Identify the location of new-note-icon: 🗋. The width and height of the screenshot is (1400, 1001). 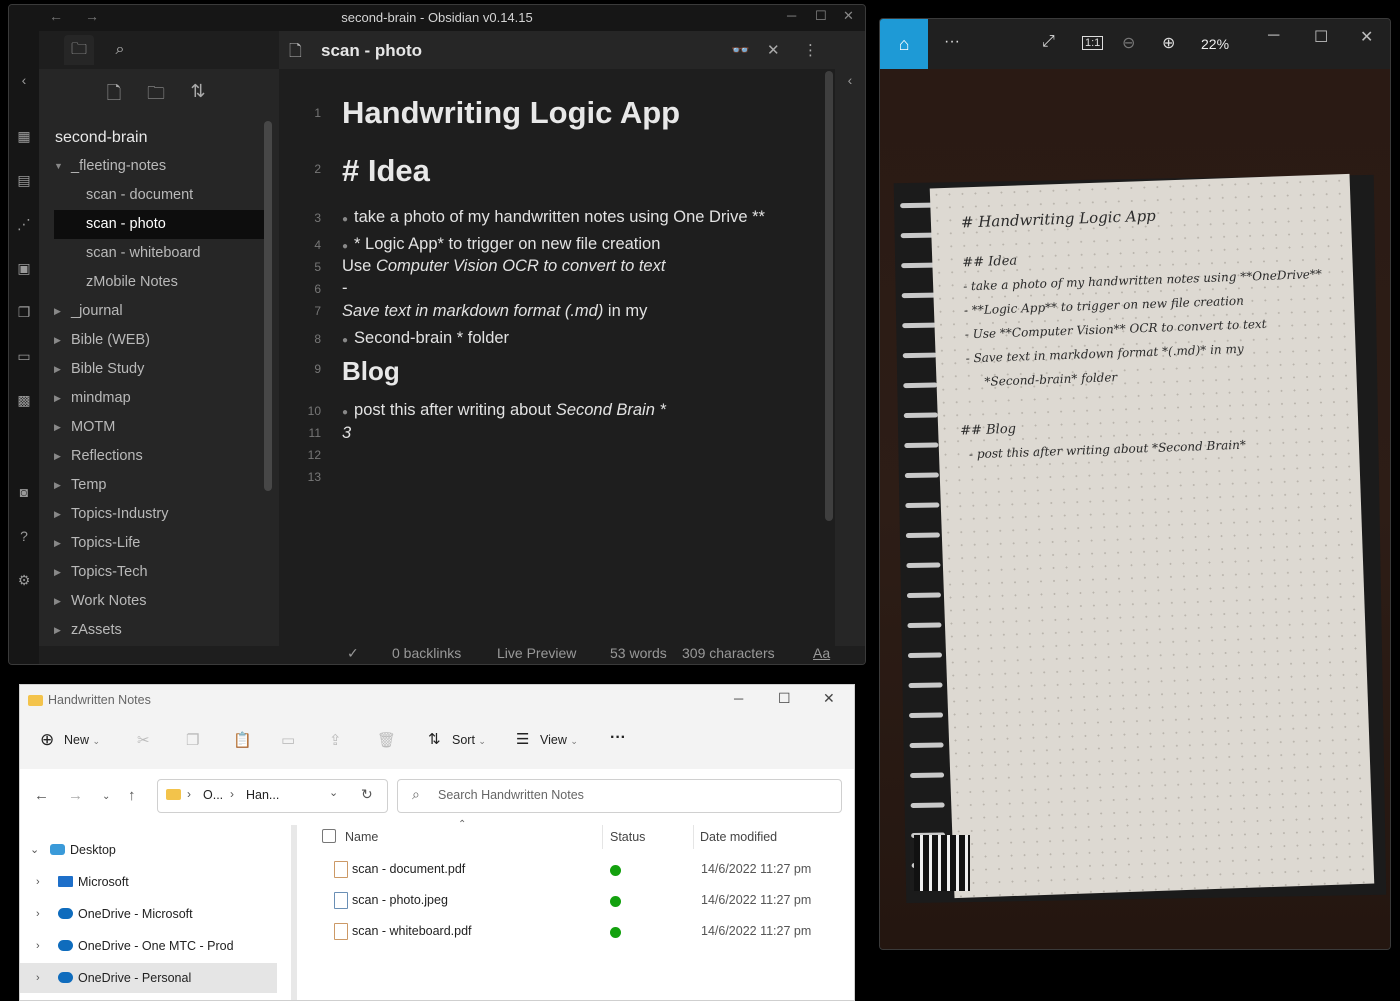
(114, 96).